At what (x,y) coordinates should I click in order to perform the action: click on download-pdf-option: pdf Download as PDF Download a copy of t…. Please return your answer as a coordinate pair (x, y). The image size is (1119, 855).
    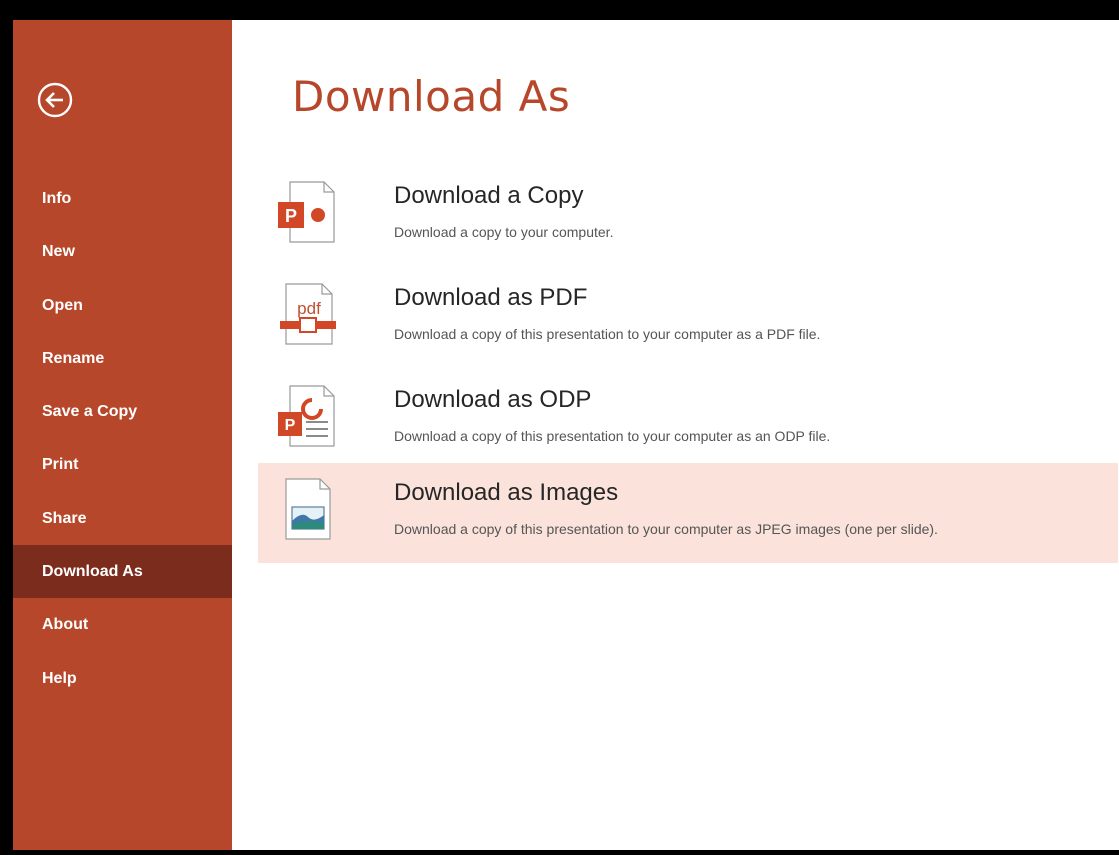
    Looking at the image, I should click on (688, 318).